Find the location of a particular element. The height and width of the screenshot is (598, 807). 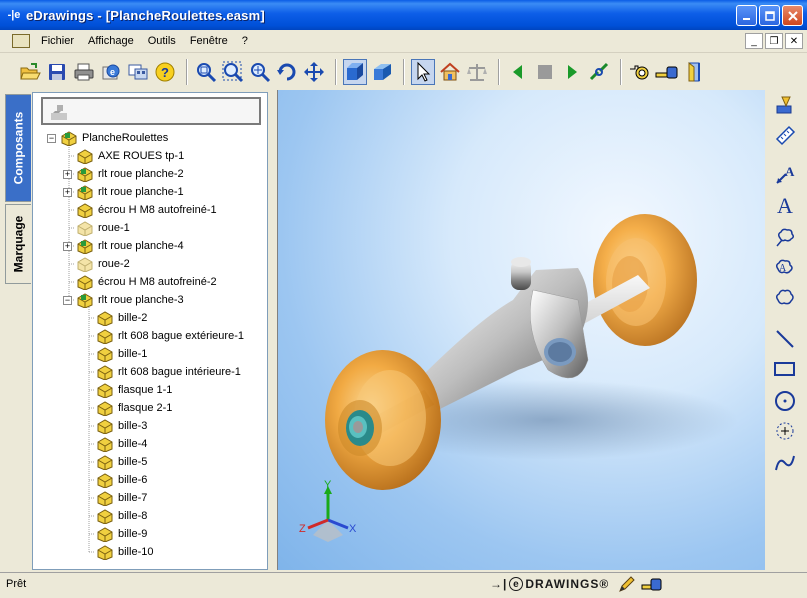

dimension-circle-button is located at coordinates (785, 431).